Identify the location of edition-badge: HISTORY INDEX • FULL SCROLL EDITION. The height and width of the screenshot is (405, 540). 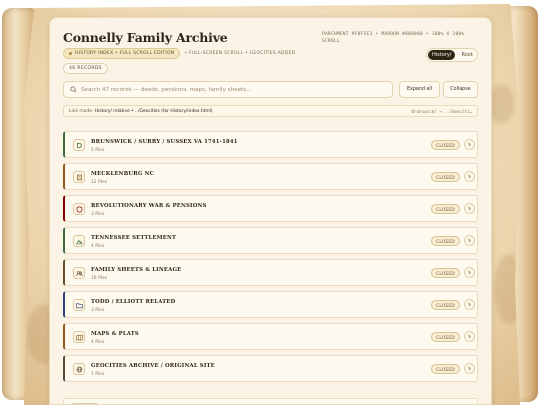
(122, 53).